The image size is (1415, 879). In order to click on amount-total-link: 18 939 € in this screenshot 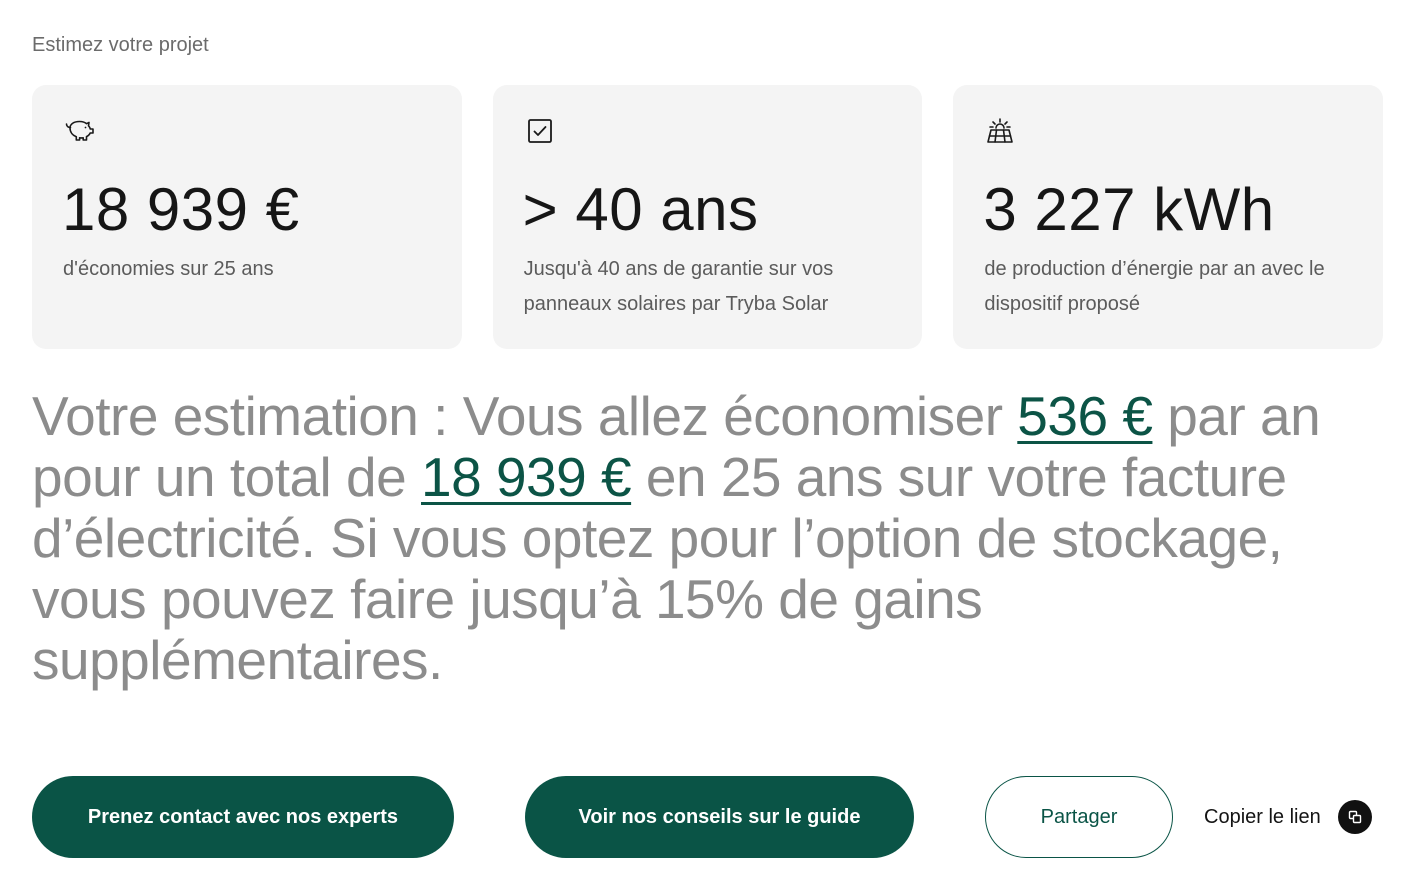, I will do `click(526, 477)`.